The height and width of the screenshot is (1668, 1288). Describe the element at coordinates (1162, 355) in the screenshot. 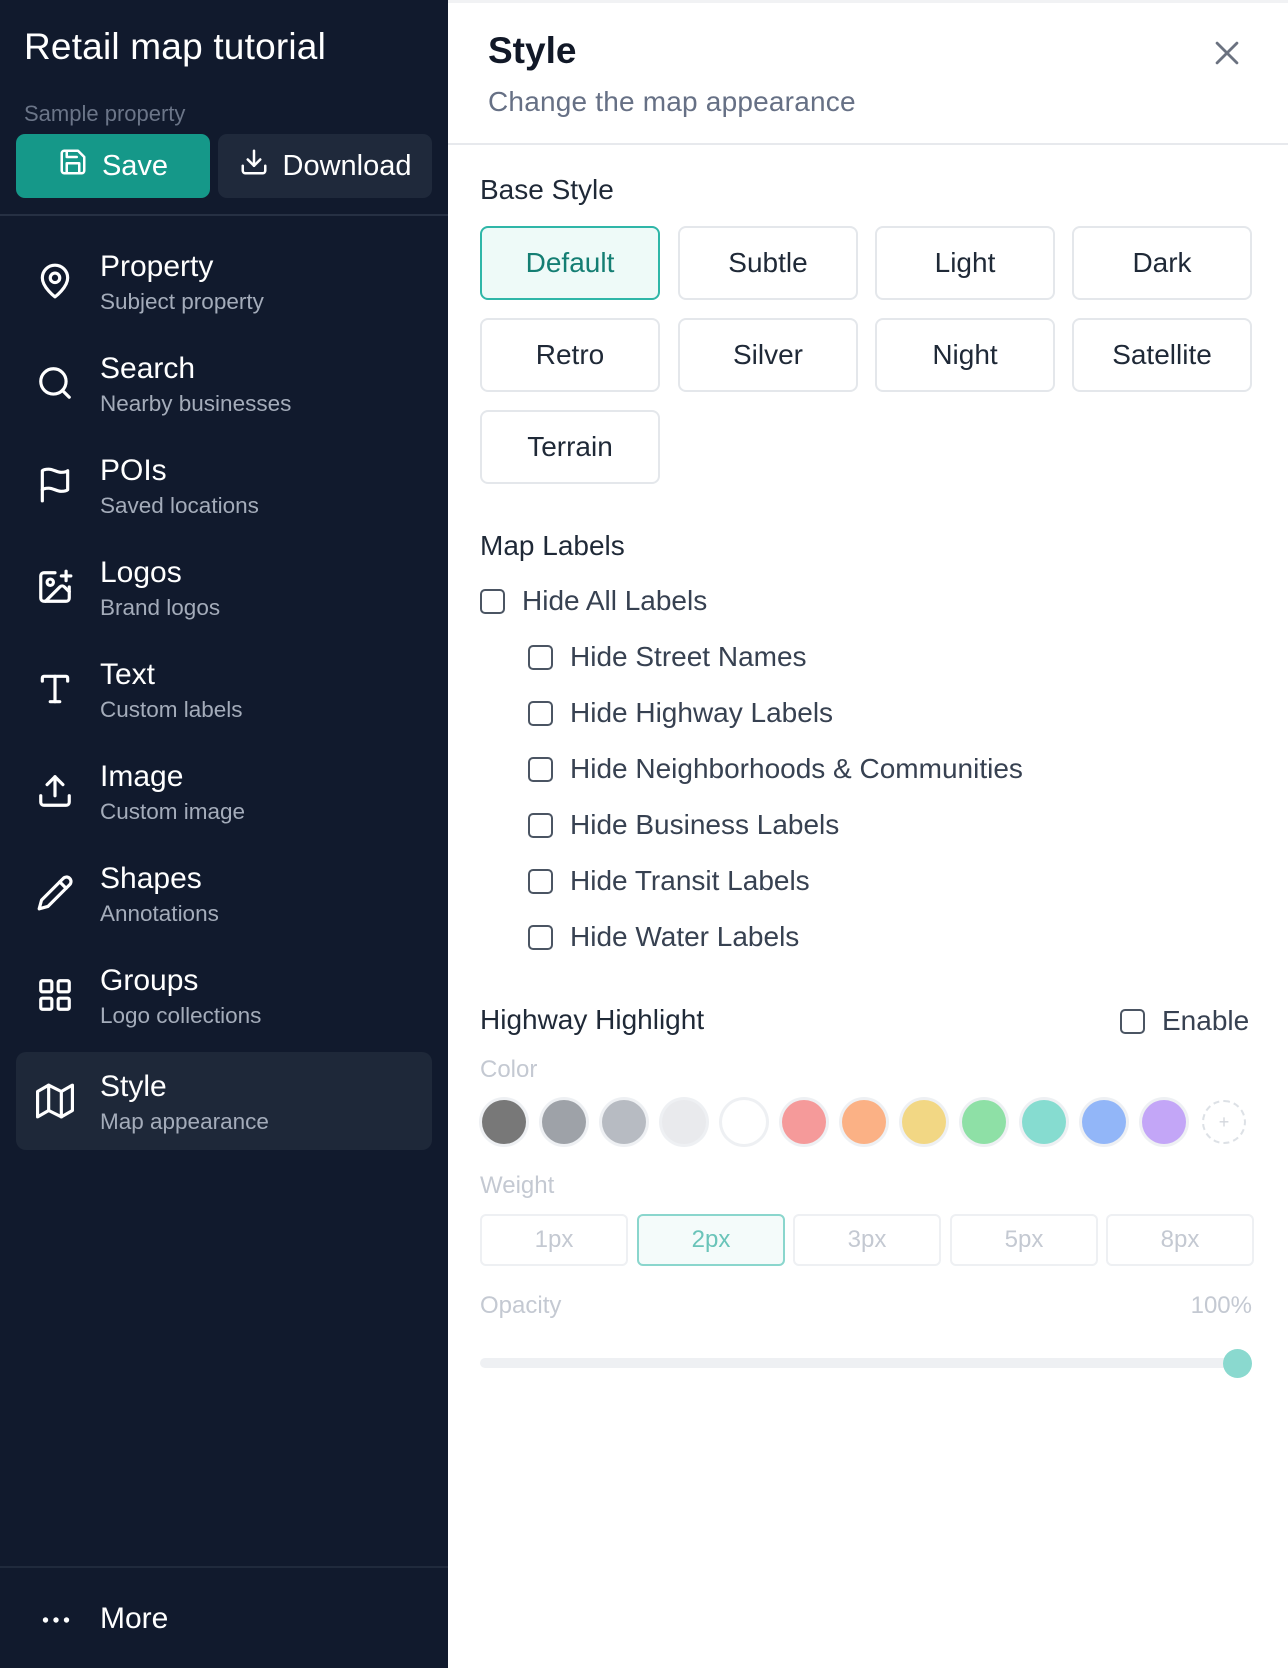

I see `style-option-satellite: Satellite` at that location.